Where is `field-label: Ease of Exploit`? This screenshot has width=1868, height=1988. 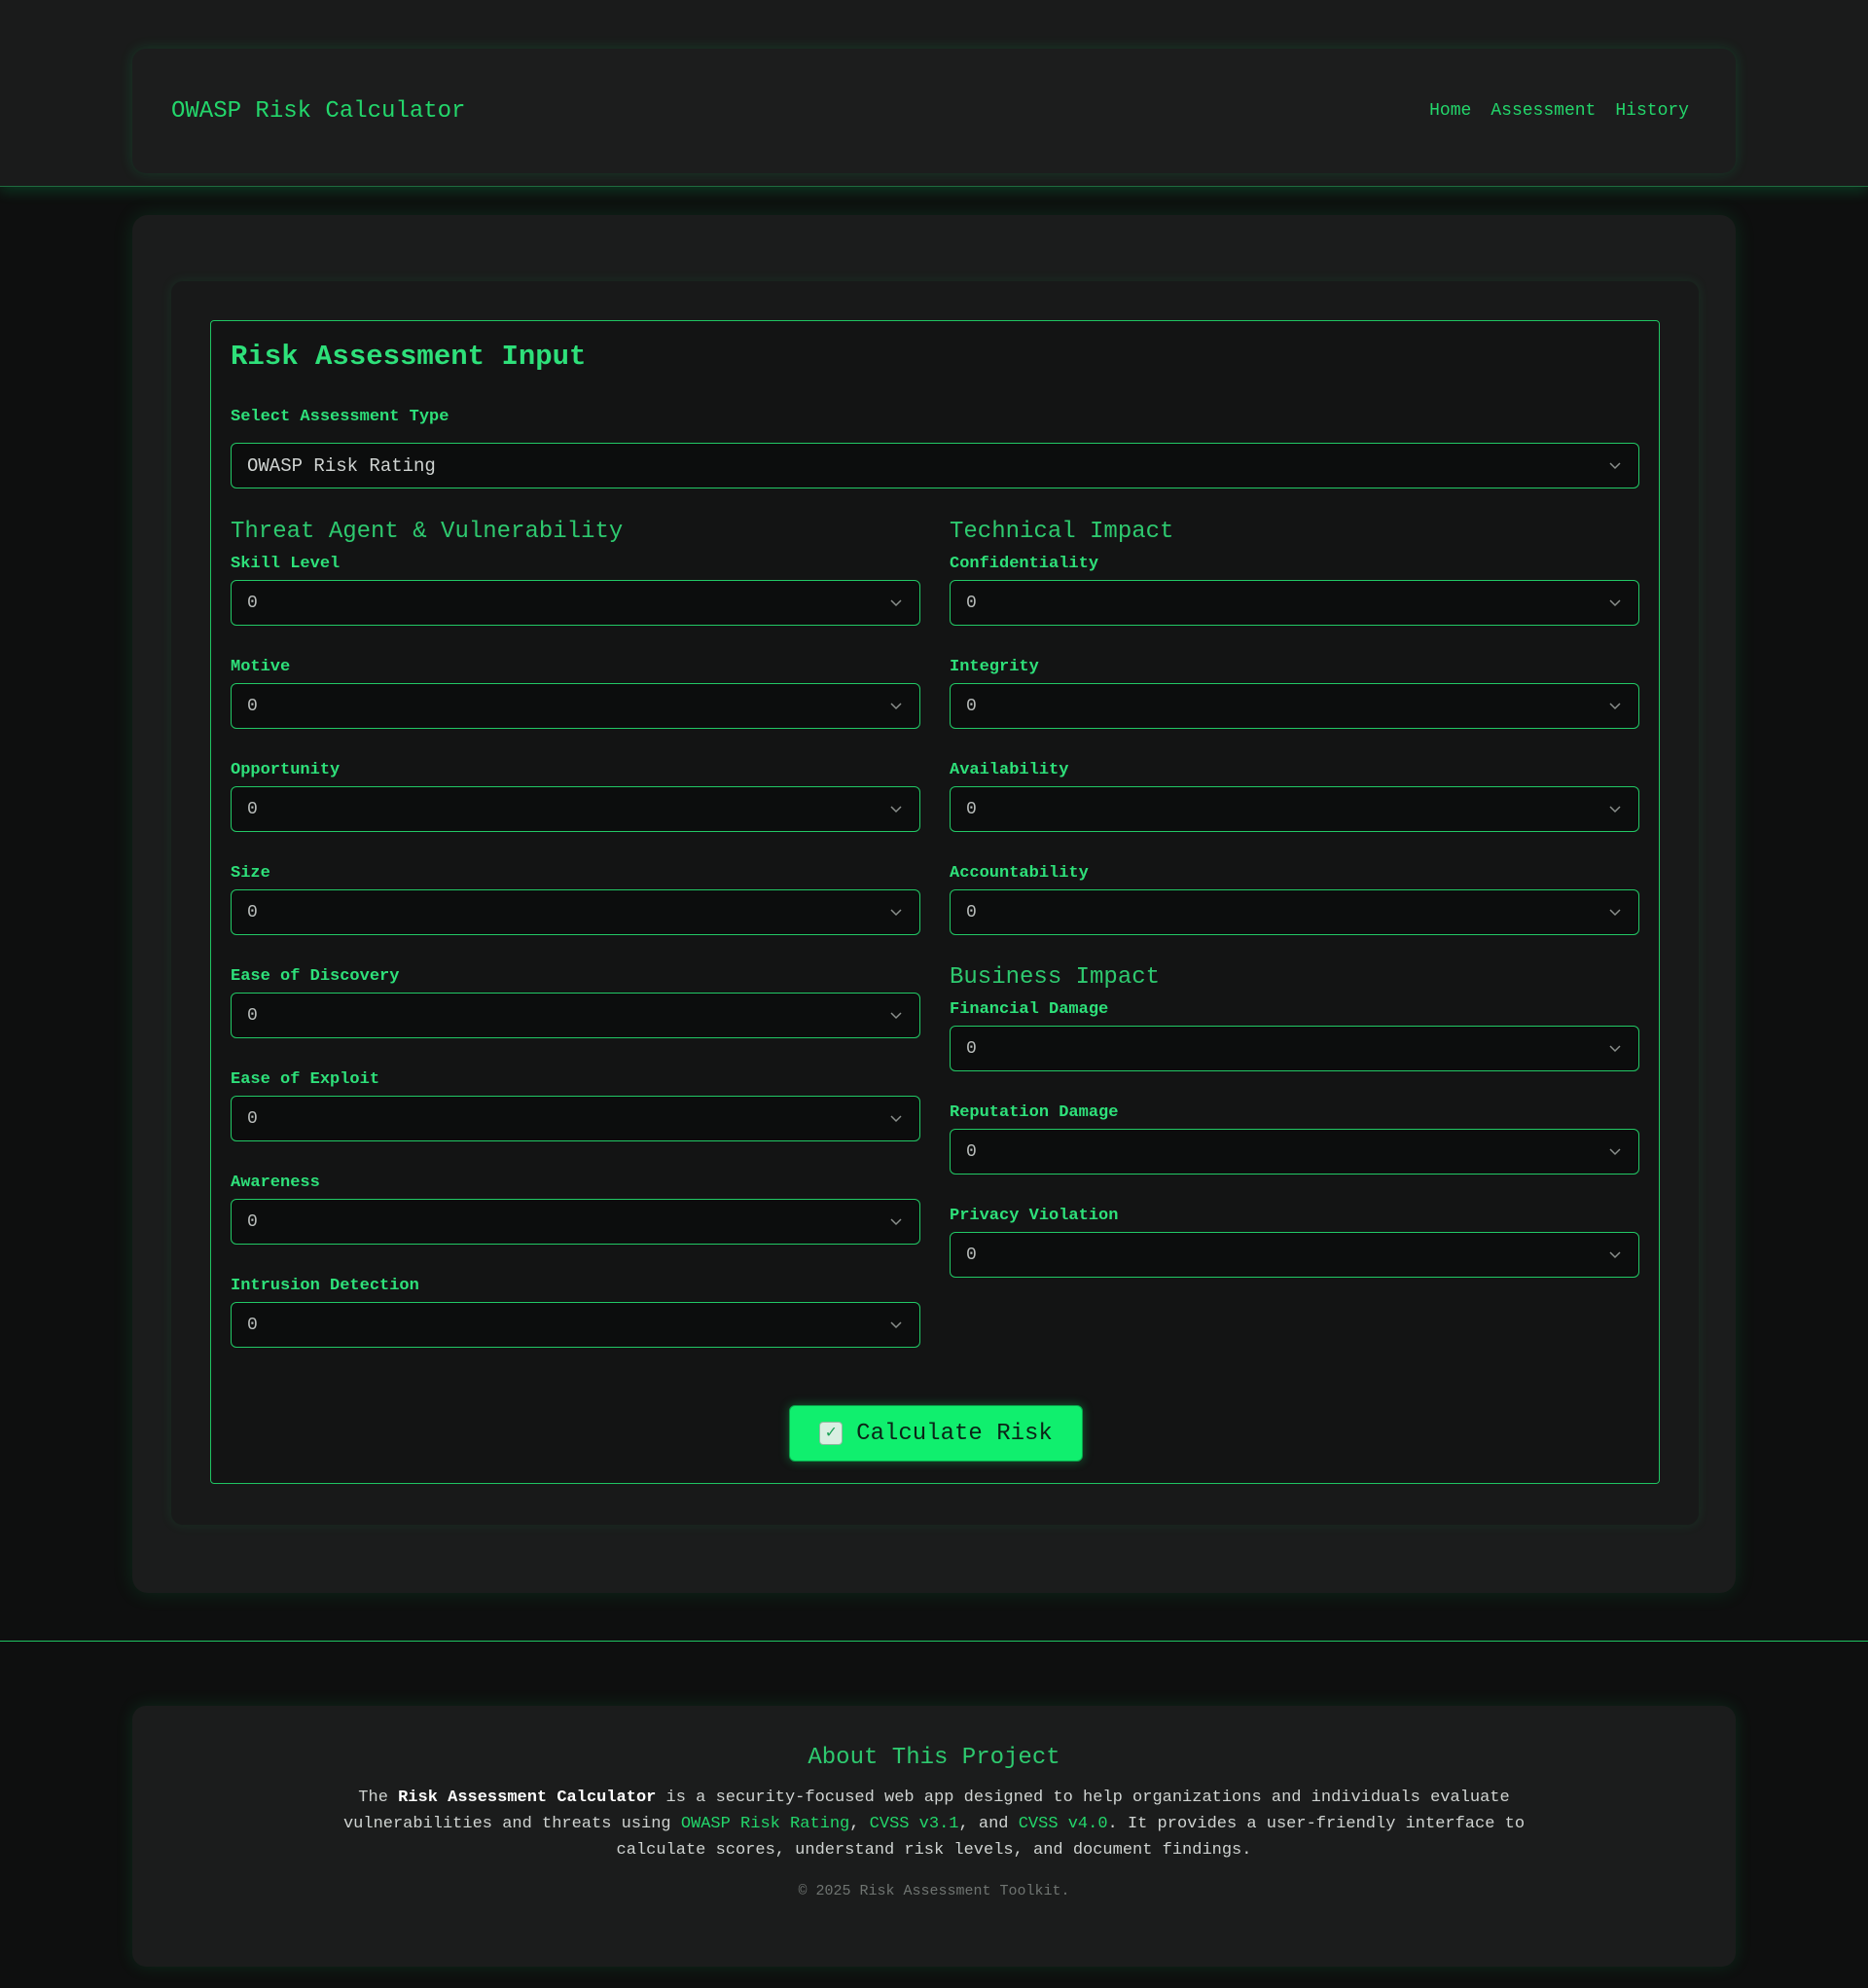 field-label: Ease of Exploit is located at coordinates (305, 1079).